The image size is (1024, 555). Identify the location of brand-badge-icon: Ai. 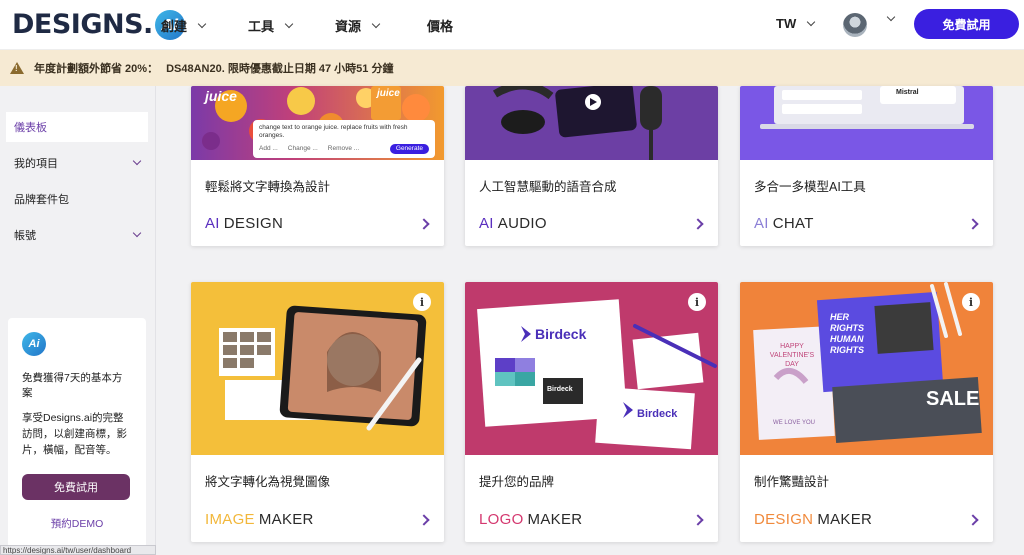
(34, 344).